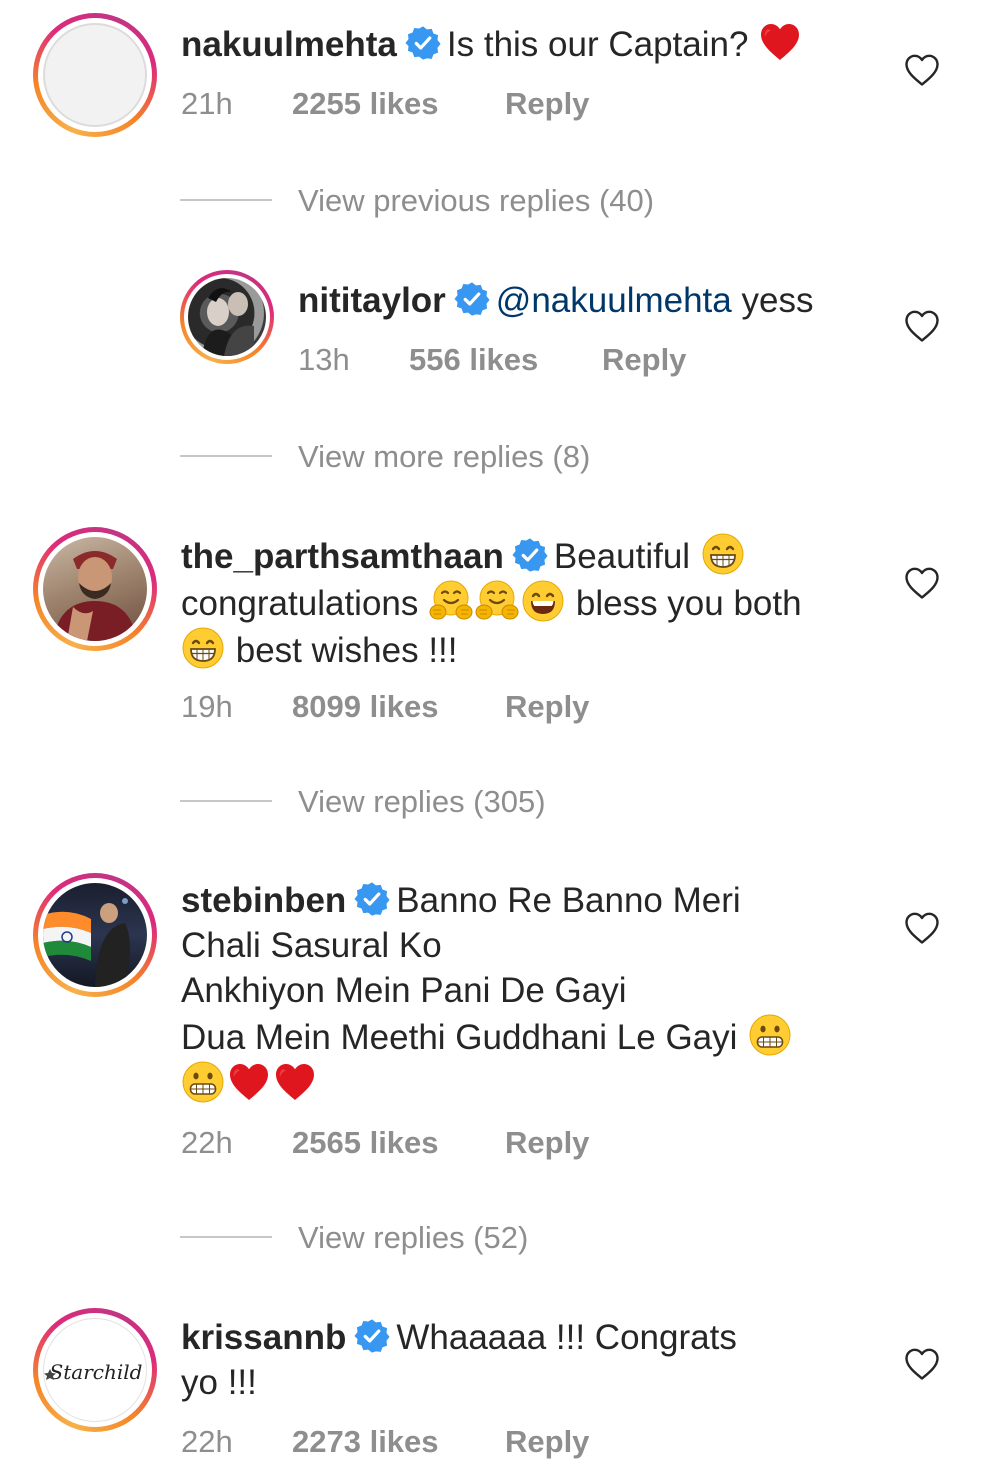 The width and height of the screenshot is (1000, 1472). Describe the element at coordinates (289, 44) in the screenshot. I see `username-link: nakuulmehta` at that location.